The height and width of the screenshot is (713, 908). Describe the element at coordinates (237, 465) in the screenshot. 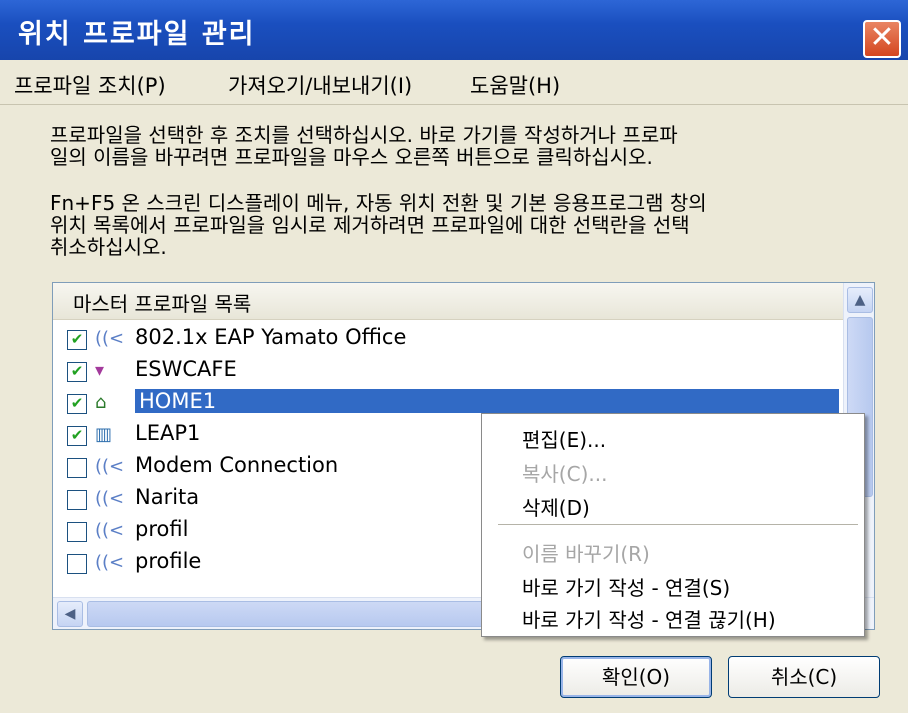

I see `profile-label: Modem Connection` at that location.